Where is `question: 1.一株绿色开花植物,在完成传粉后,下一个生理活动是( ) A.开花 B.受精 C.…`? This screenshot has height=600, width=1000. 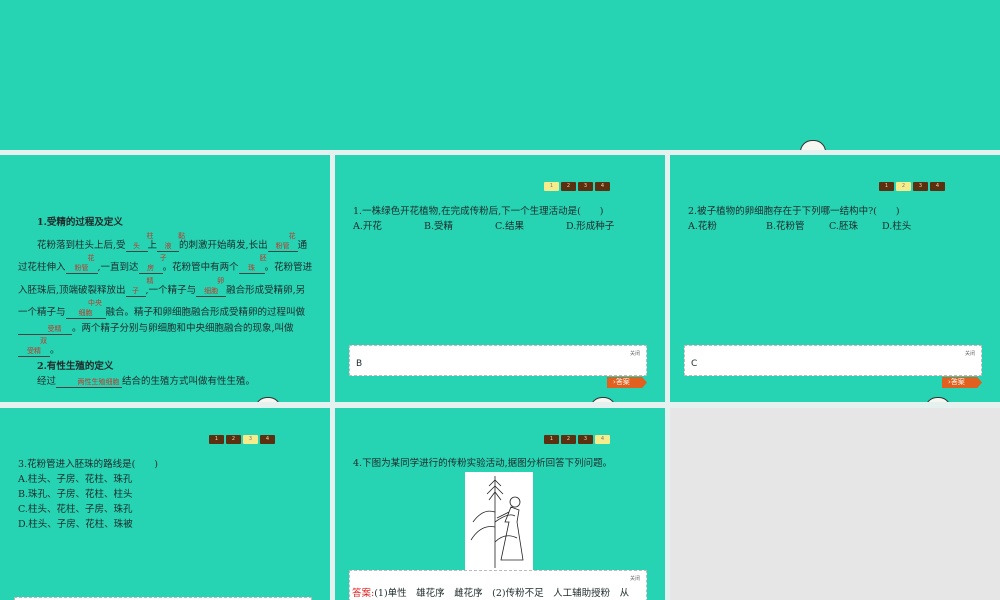 question: 1.一株绿色开花植物,在完成传粉后,下一个生理活动是( ) A.开花 B.受精 C.… is located at coordinates (503, 219).